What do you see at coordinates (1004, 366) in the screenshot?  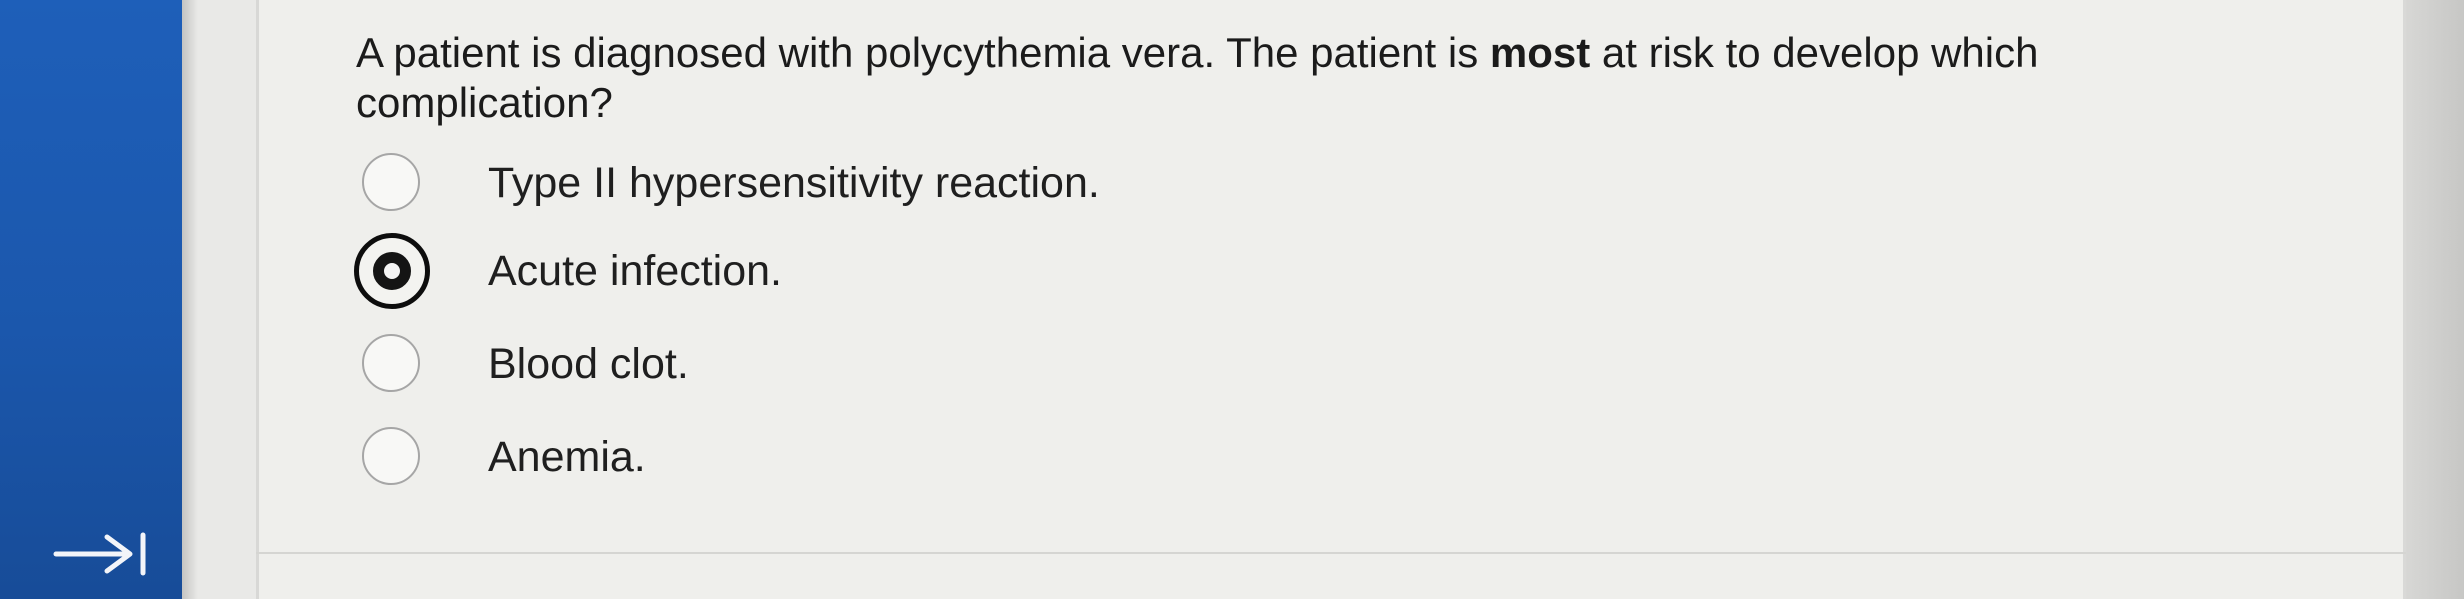 I see `answer-option-blood-clot: Blood clot.` at bounding box center [1004, 366].